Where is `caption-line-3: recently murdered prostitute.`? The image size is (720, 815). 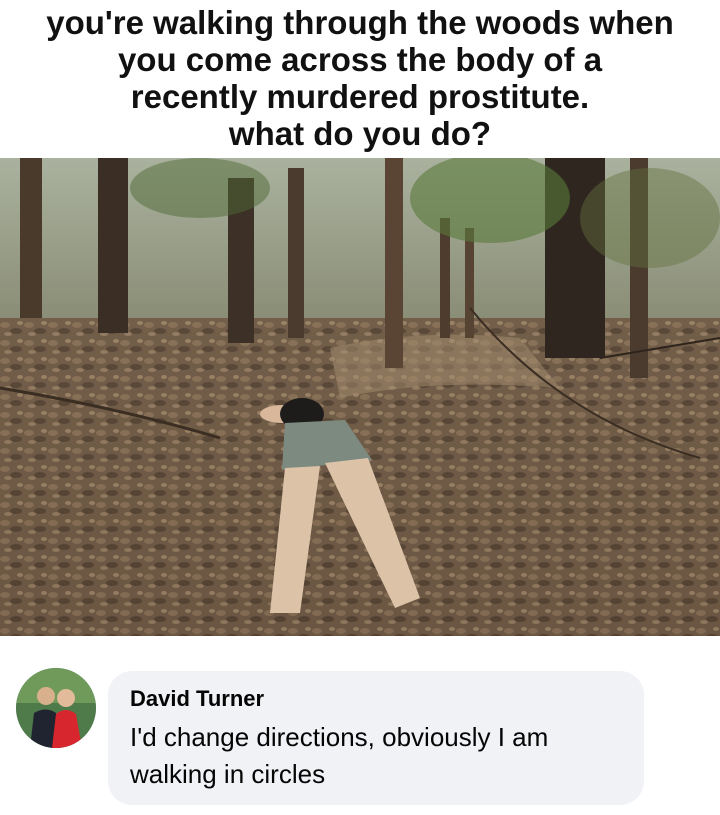
caption-line-3: recently murdered prostitute. is located at coordinates (360, 96).